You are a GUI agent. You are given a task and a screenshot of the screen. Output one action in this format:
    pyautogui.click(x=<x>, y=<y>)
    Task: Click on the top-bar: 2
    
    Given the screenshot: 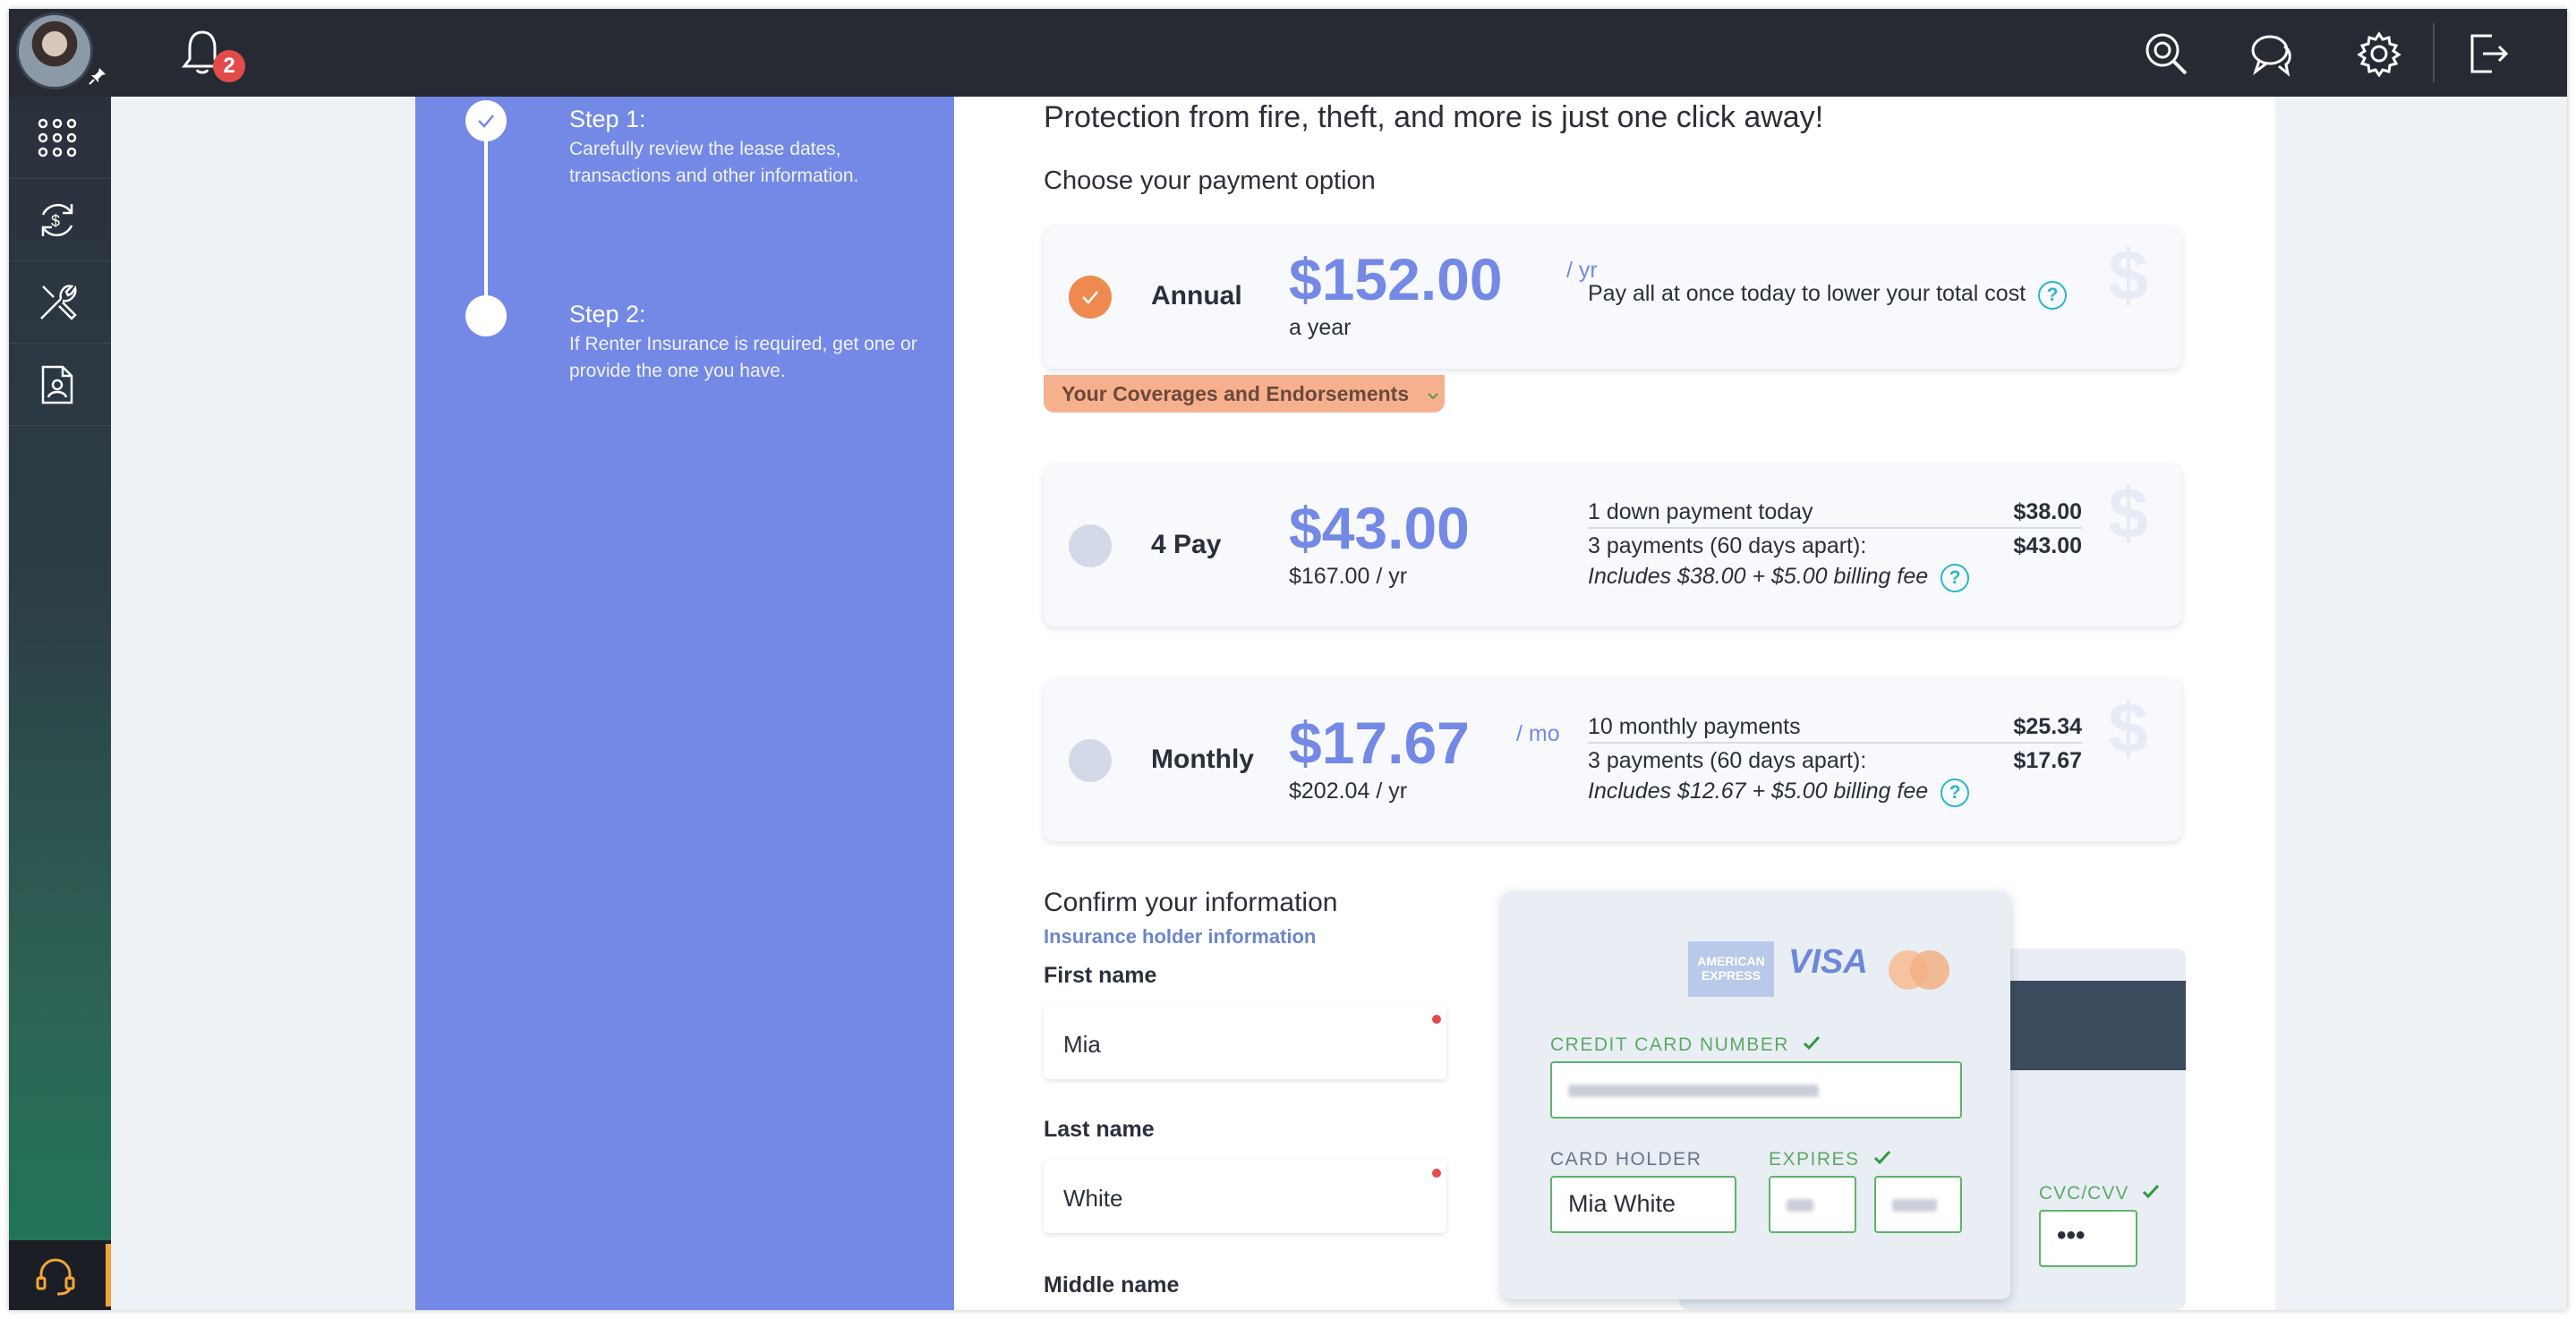 What is the action you would take?
    pyautogui.click(x=1288, y=53)
    